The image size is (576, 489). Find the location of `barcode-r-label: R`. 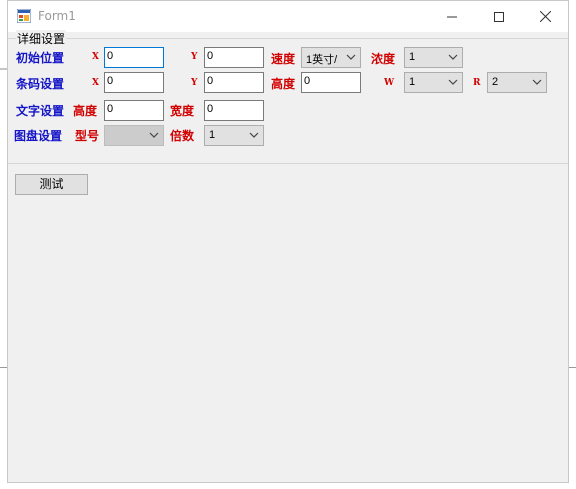

barcode-r-label: R is located at coordinates (477, 83).